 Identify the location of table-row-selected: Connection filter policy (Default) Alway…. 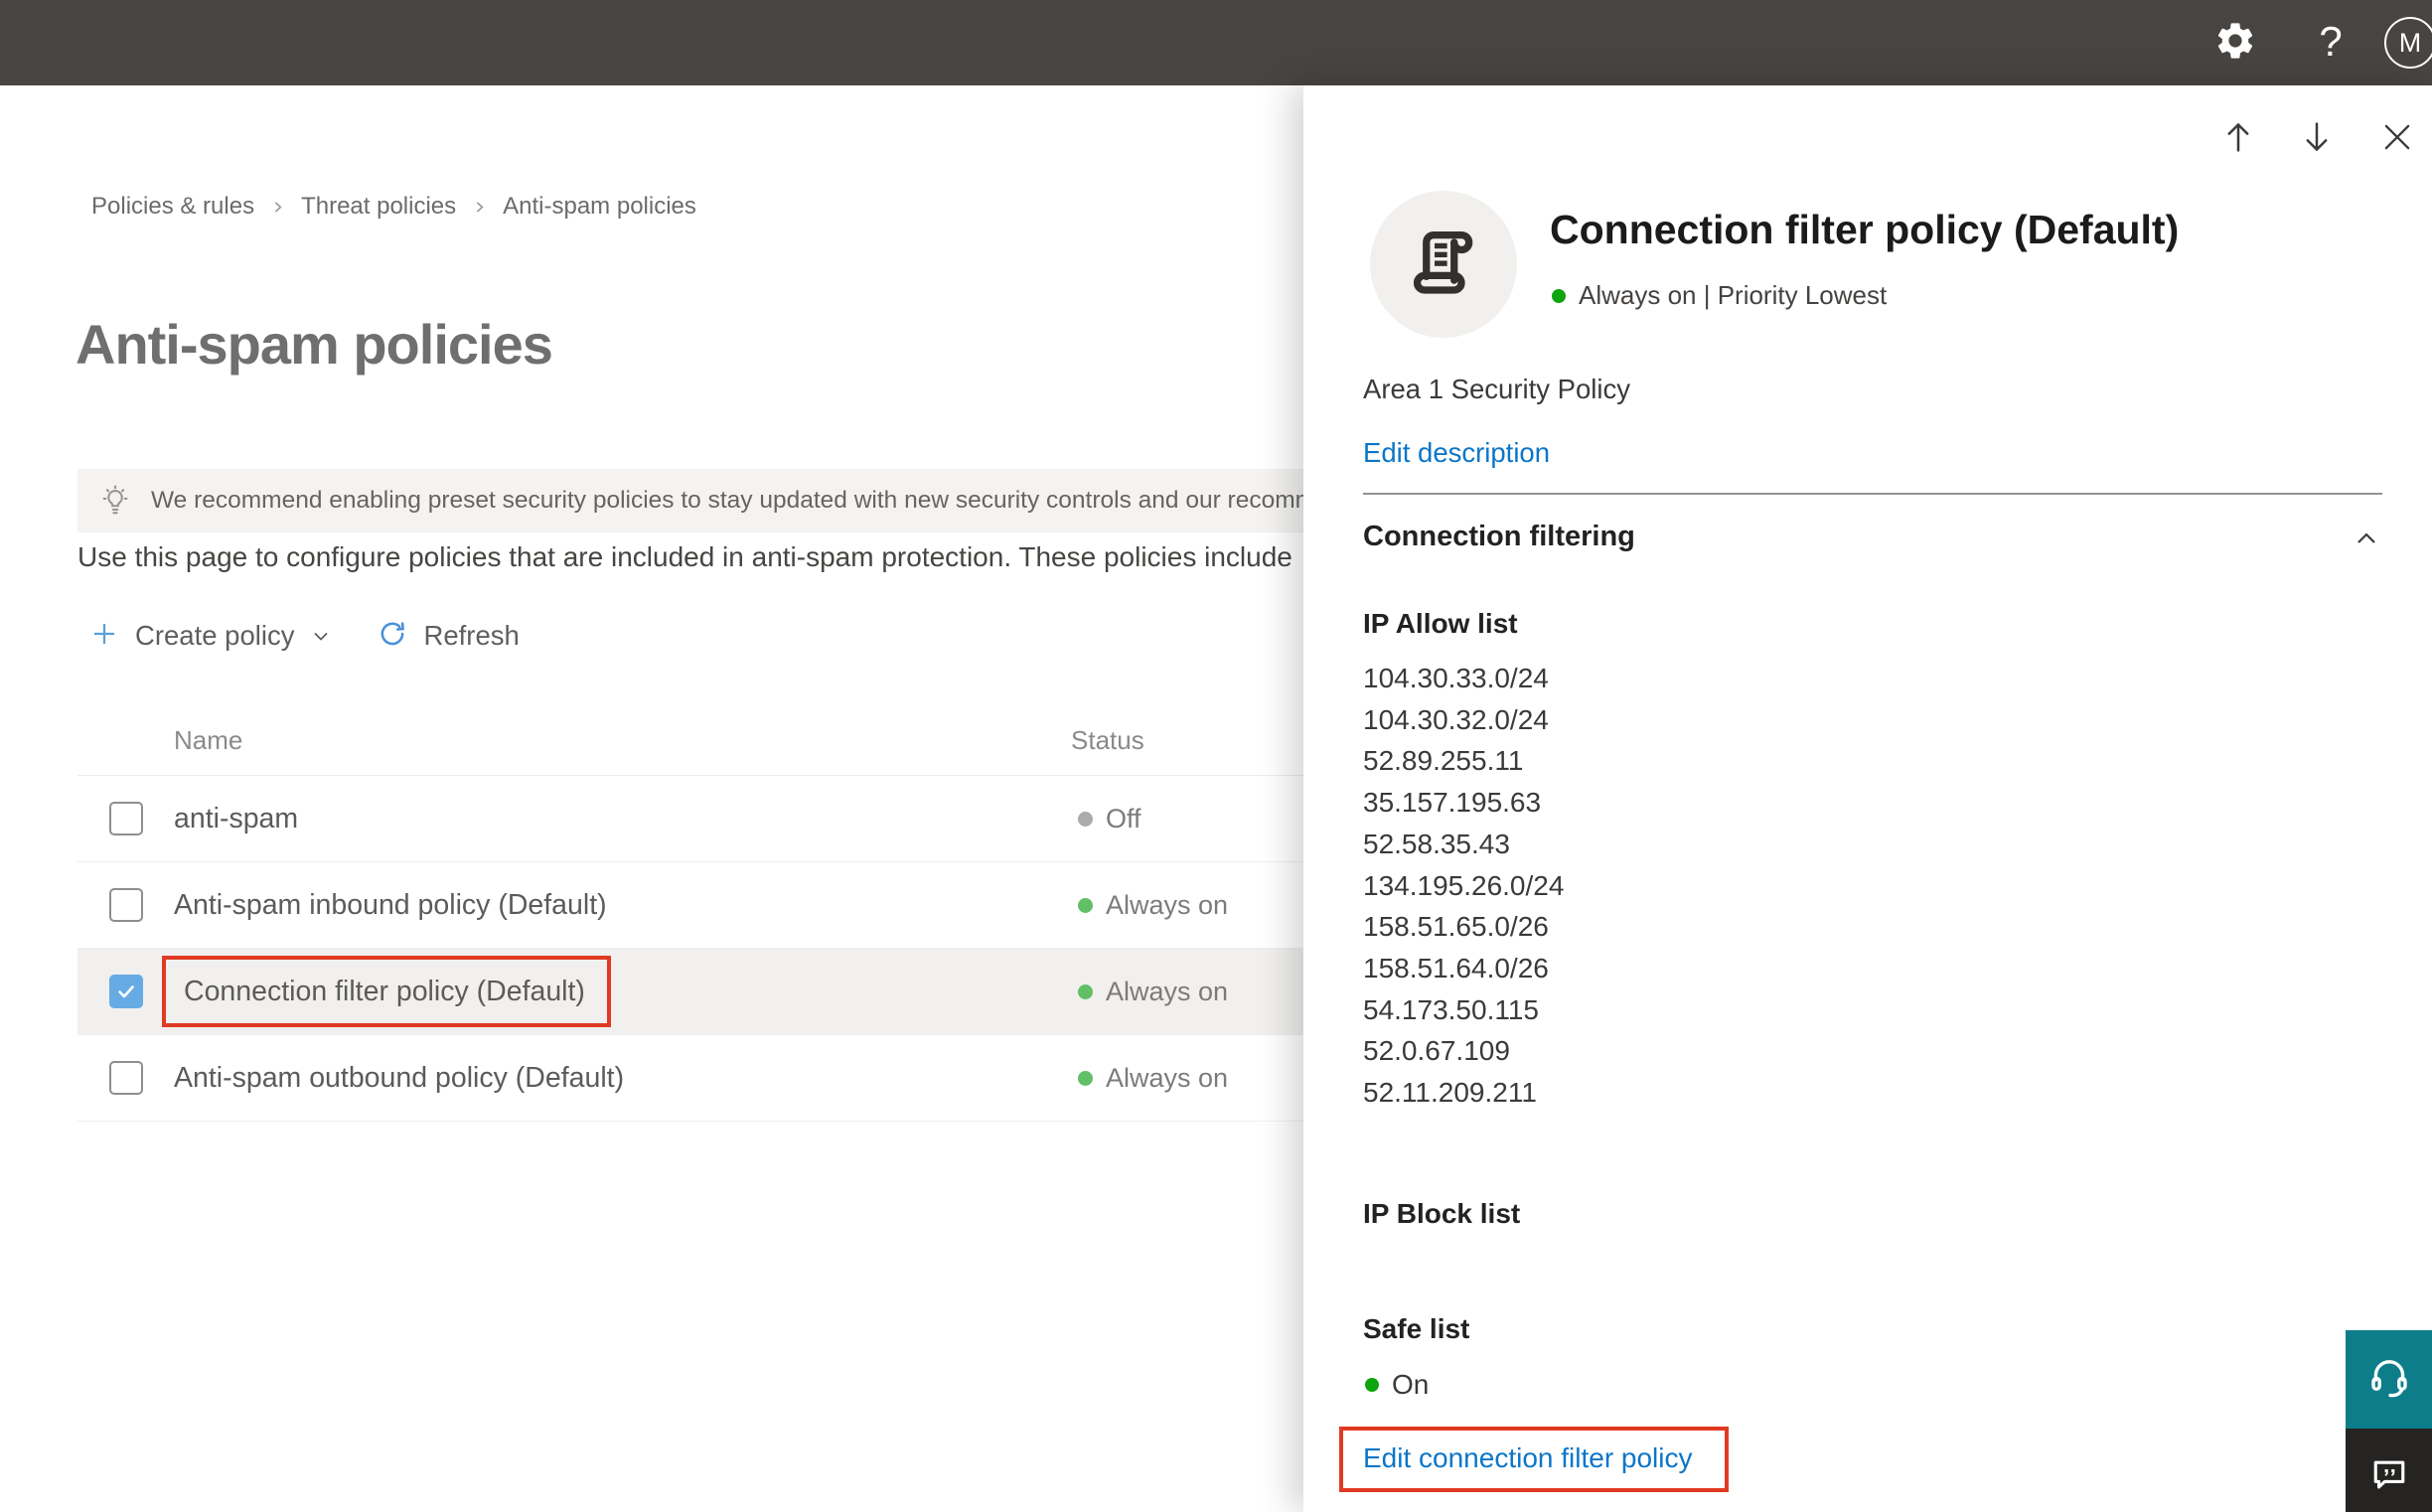
(767, 992).